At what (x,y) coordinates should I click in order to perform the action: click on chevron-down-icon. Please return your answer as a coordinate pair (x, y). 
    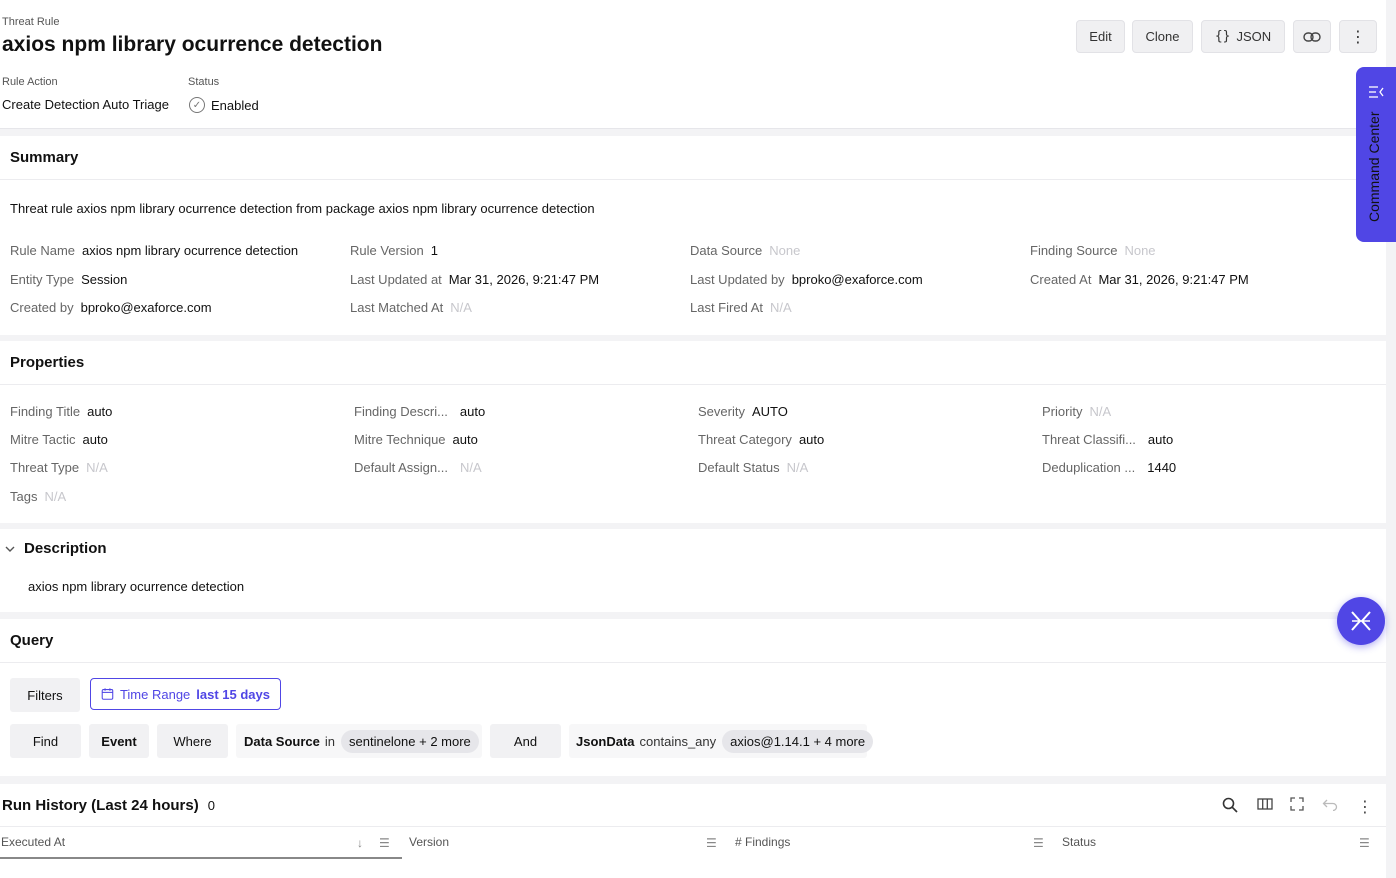
    Looking at the image, I should click on (10, 549).